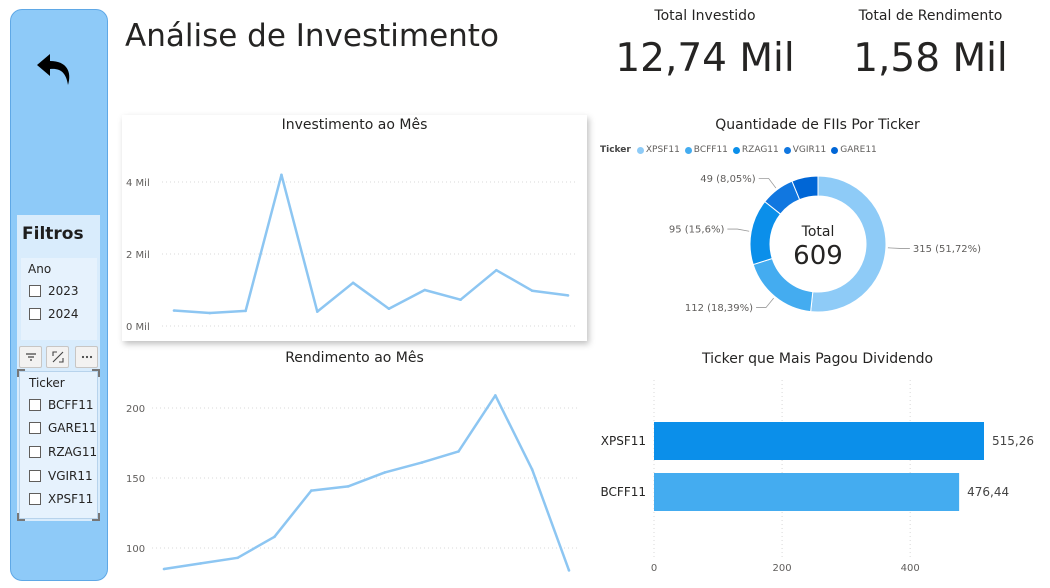 The width and height of the screenshot is (1050, 588). What do you see at coordinates (71, 499) in the screenshot?
I see `ticker-option-label: XPSF11` at bounding box center [71, 499].